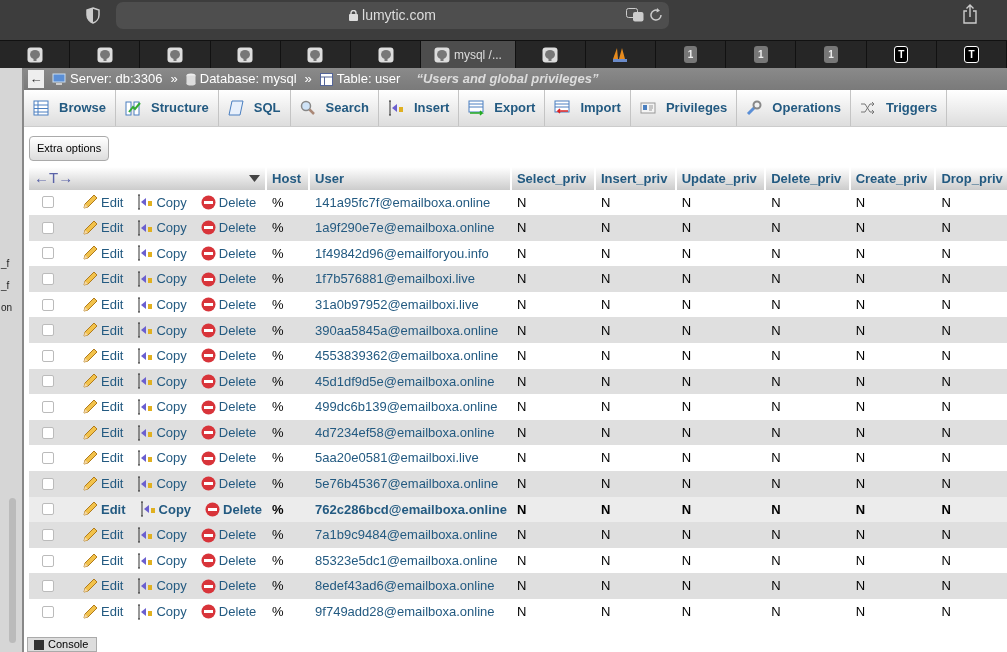 The width and height of the screenshot is (1007, 652). Describe the element at coordinates (419, 108) in the screenshot. I see `nav-tab: Insert` at that location.